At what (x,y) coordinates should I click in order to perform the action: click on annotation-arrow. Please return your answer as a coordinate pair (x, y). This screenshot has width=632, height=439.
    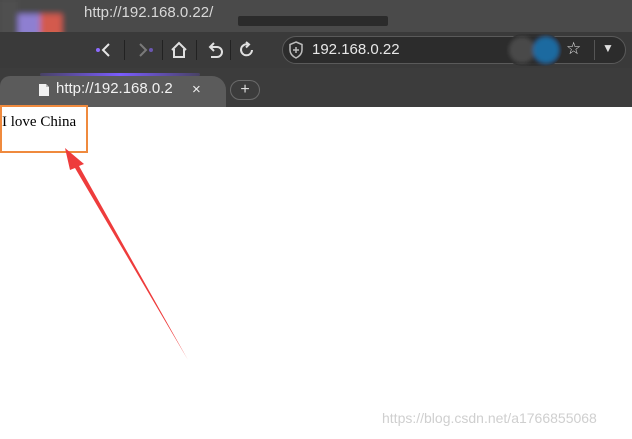
    Looking at the image, I should click on (126, 254).